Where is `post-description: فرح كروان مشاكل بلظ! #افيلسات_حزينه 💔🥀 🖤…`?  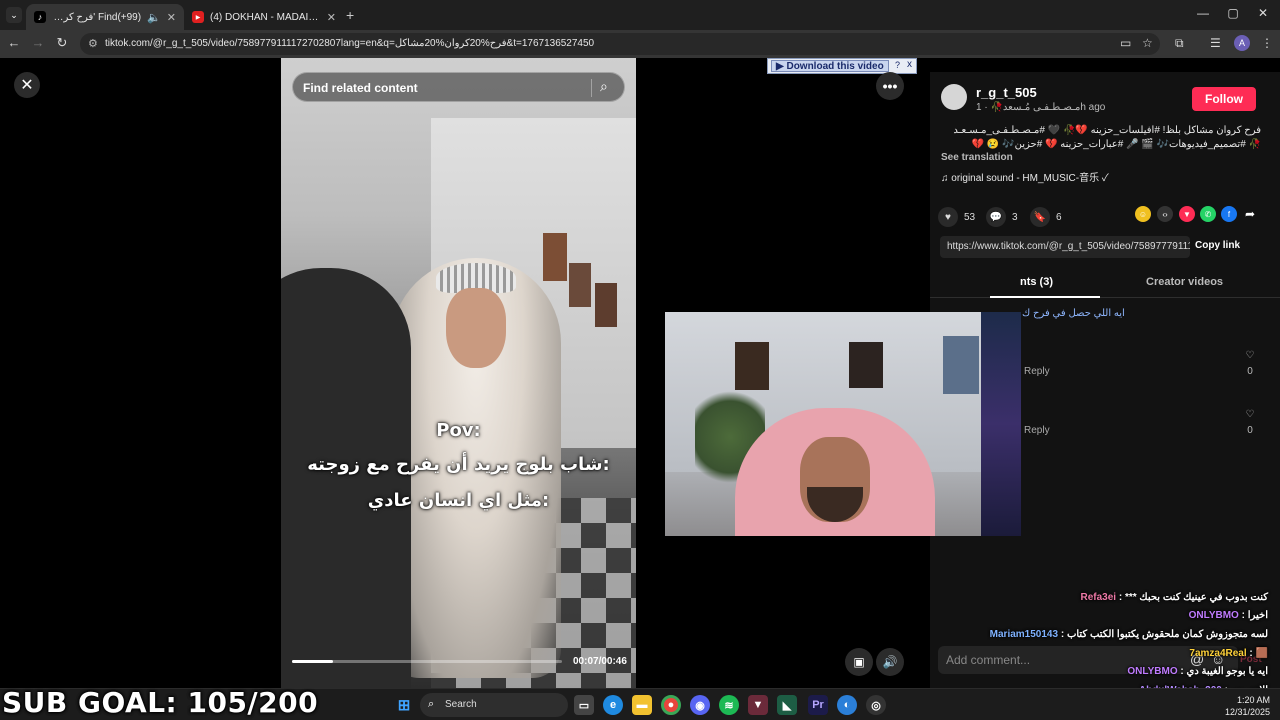 post-description: فرح كروان مشاكل بلظ! #افيلسات_حزينه 💔🥀 🖤… is located at coordinates (1107, 137).